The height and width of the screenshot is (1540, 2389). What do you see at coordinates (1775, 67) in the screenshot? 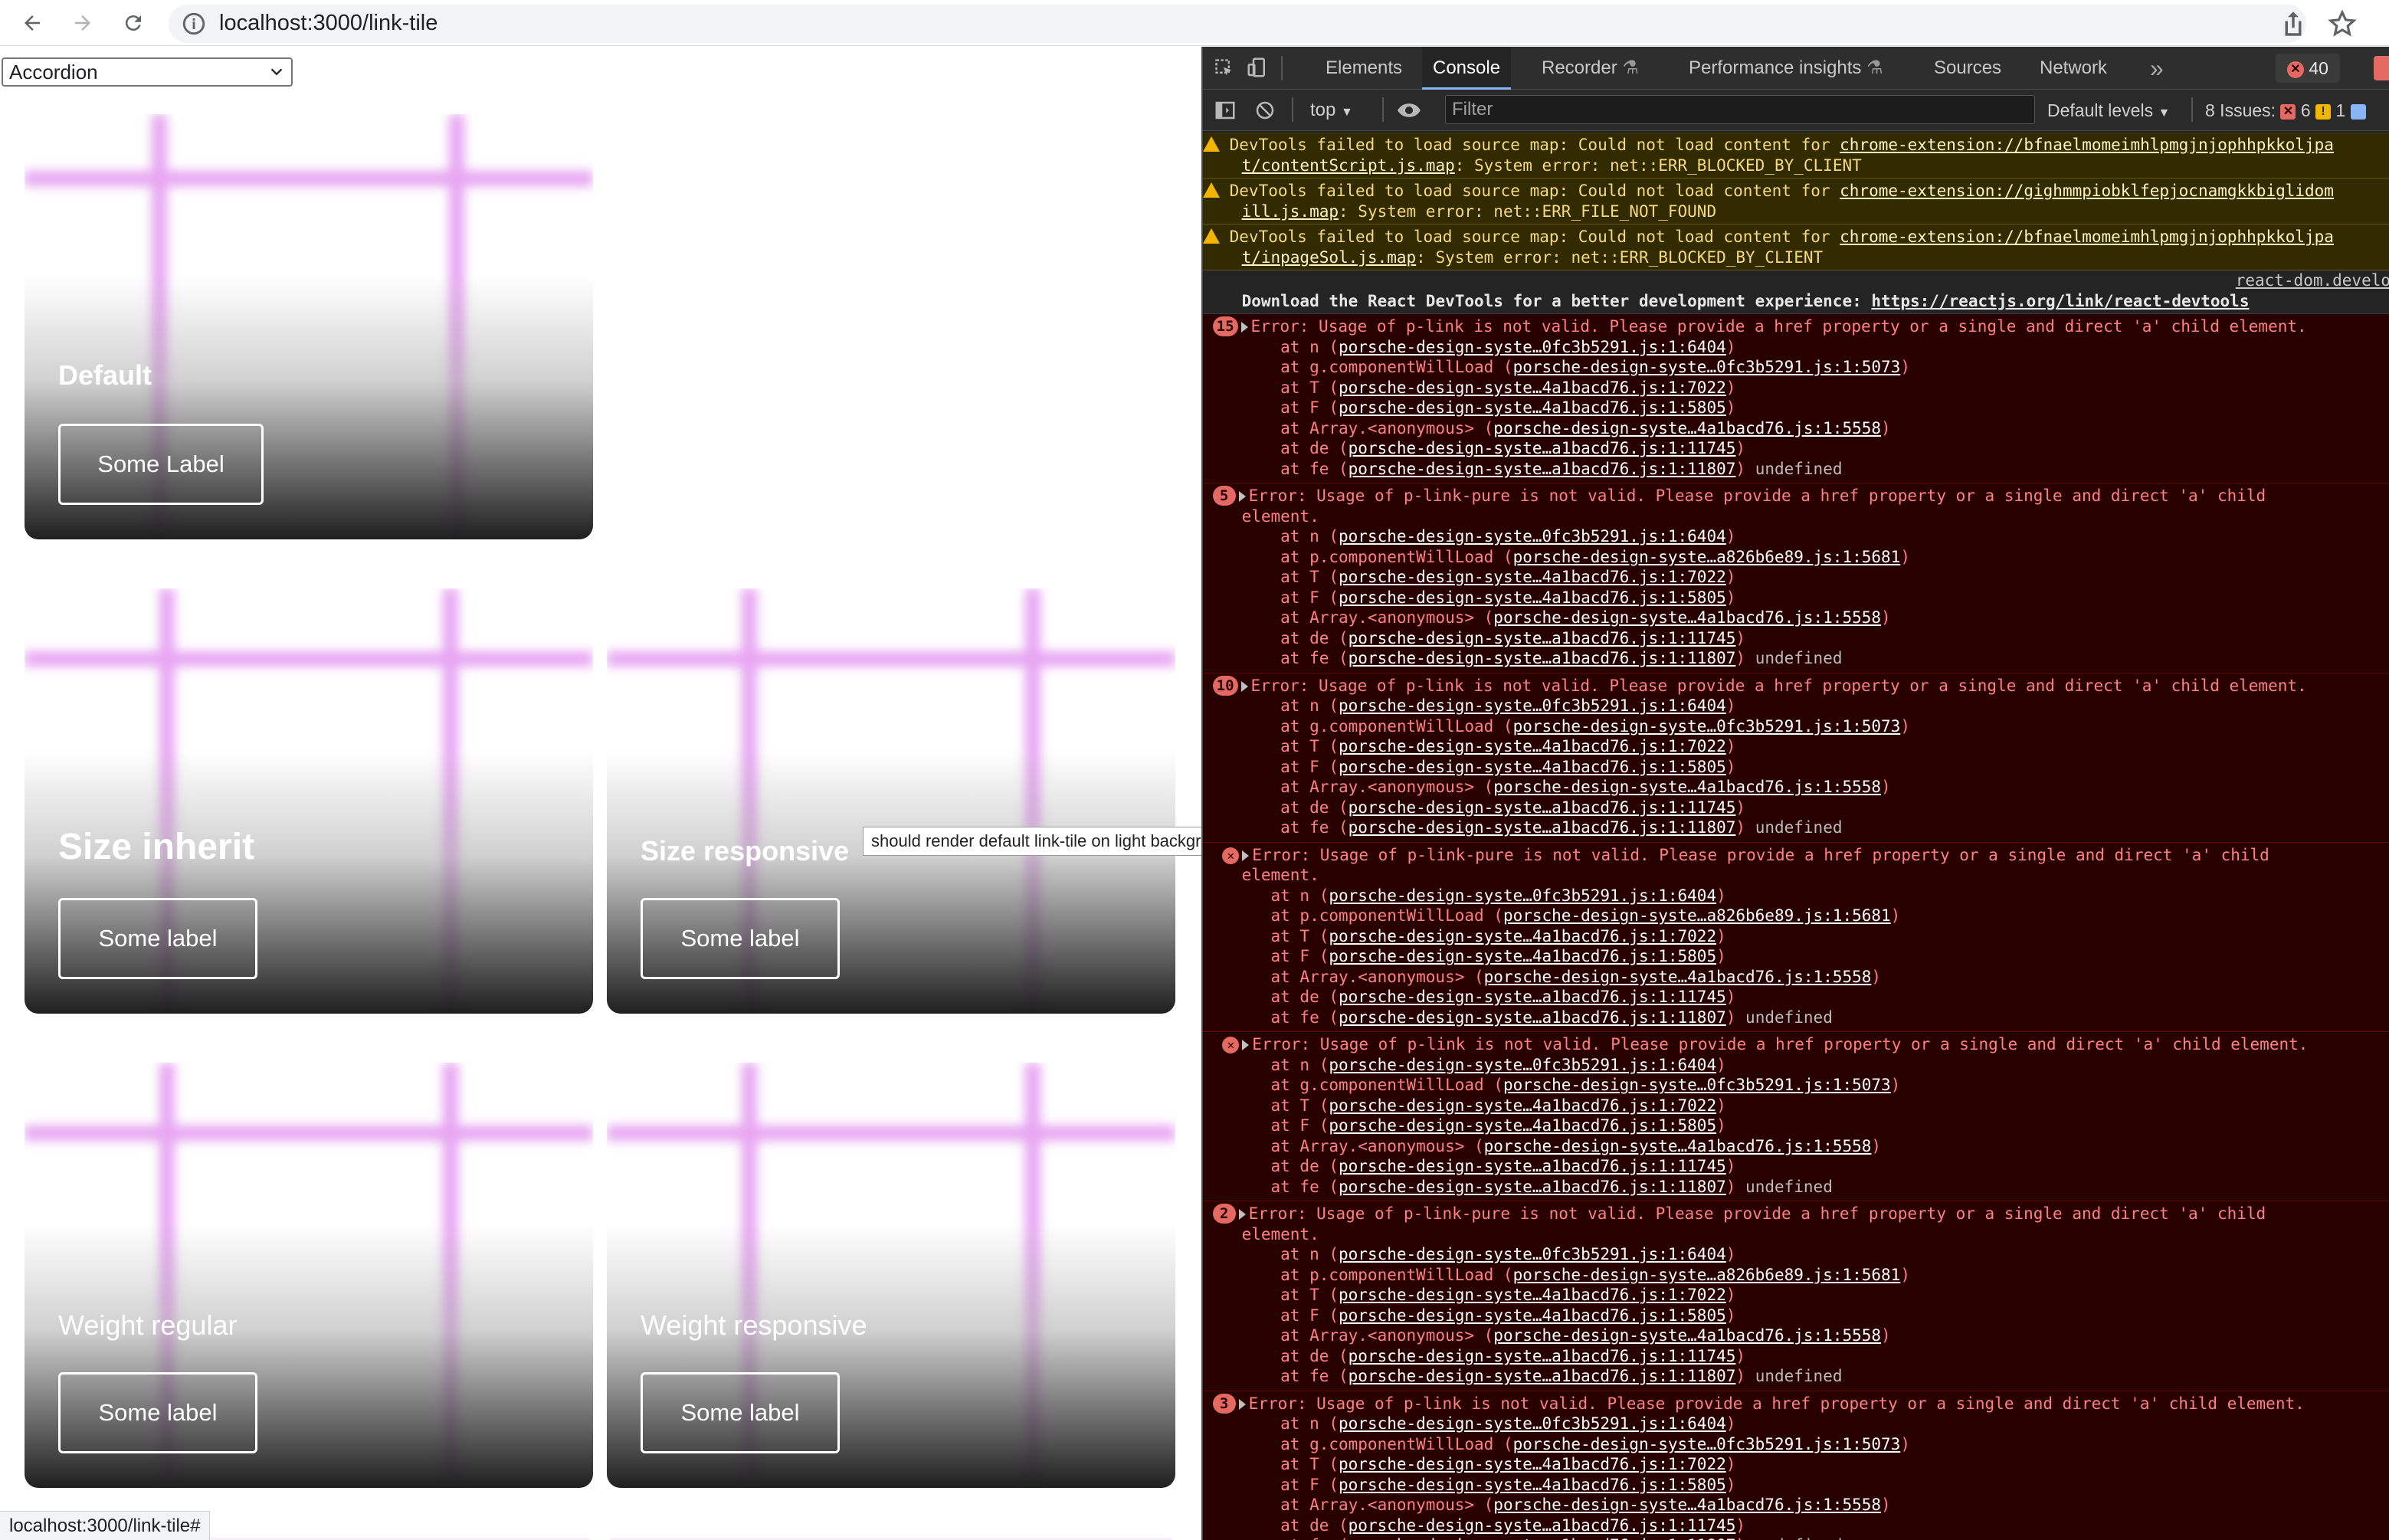
I see `tab-performance-label: Performance insights` at bounding box center [1775, 67].